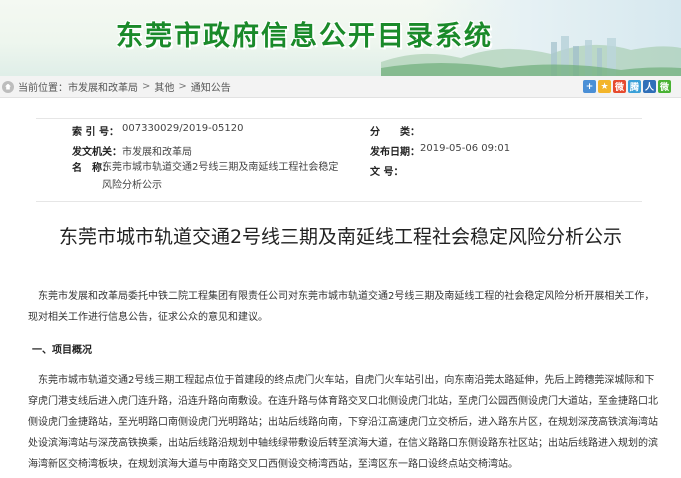  Describe the element at coordinates (304, 33) in the screenshot. I see `site-title: 东莞市政府信息公开目录系统` at that location.